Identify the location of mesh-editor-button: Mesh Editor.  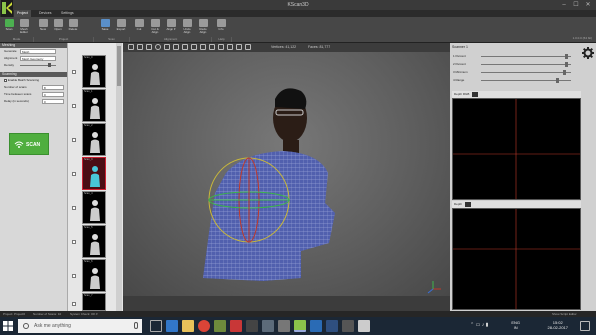
(24, 27).